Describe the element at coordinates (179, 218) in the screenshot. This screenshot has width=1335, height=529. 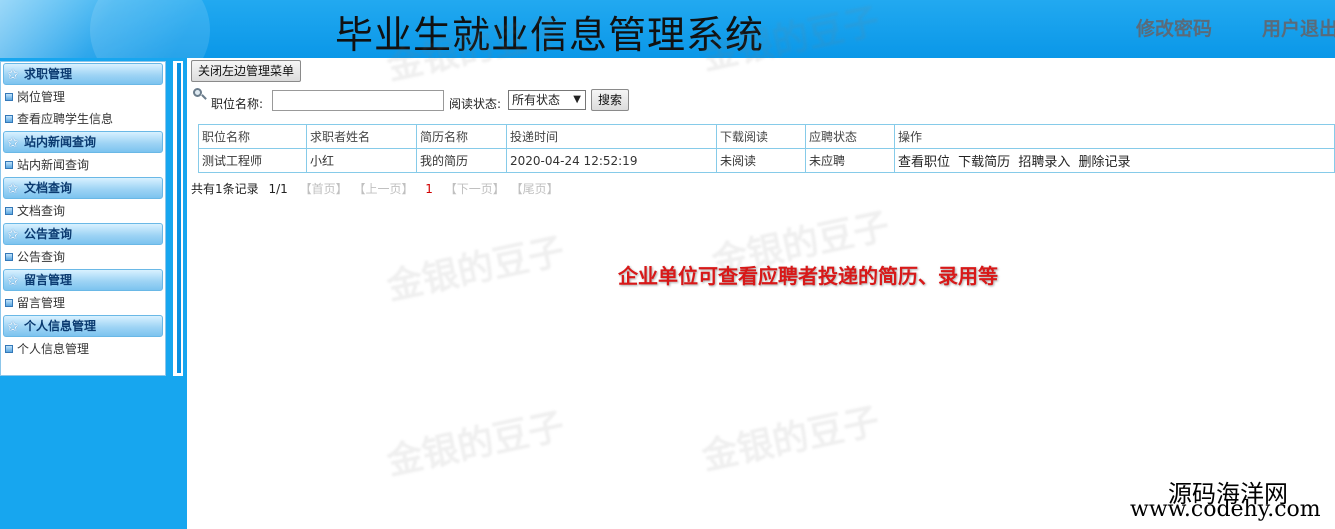
I see `sidebar-scrollbar-thumb` at that location.